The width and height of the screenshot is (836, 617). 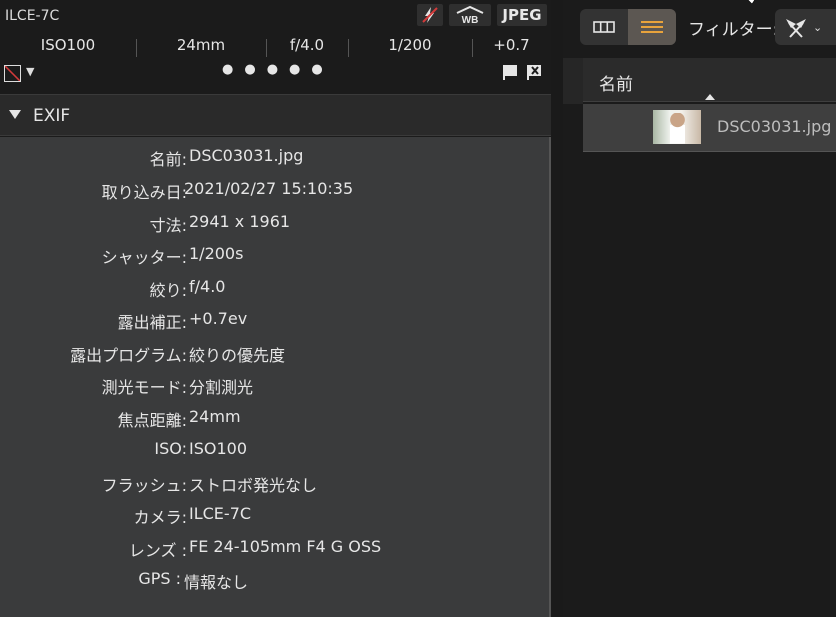 I want to click on filter-dropdown: ⌄, so click(x=805, y=27).